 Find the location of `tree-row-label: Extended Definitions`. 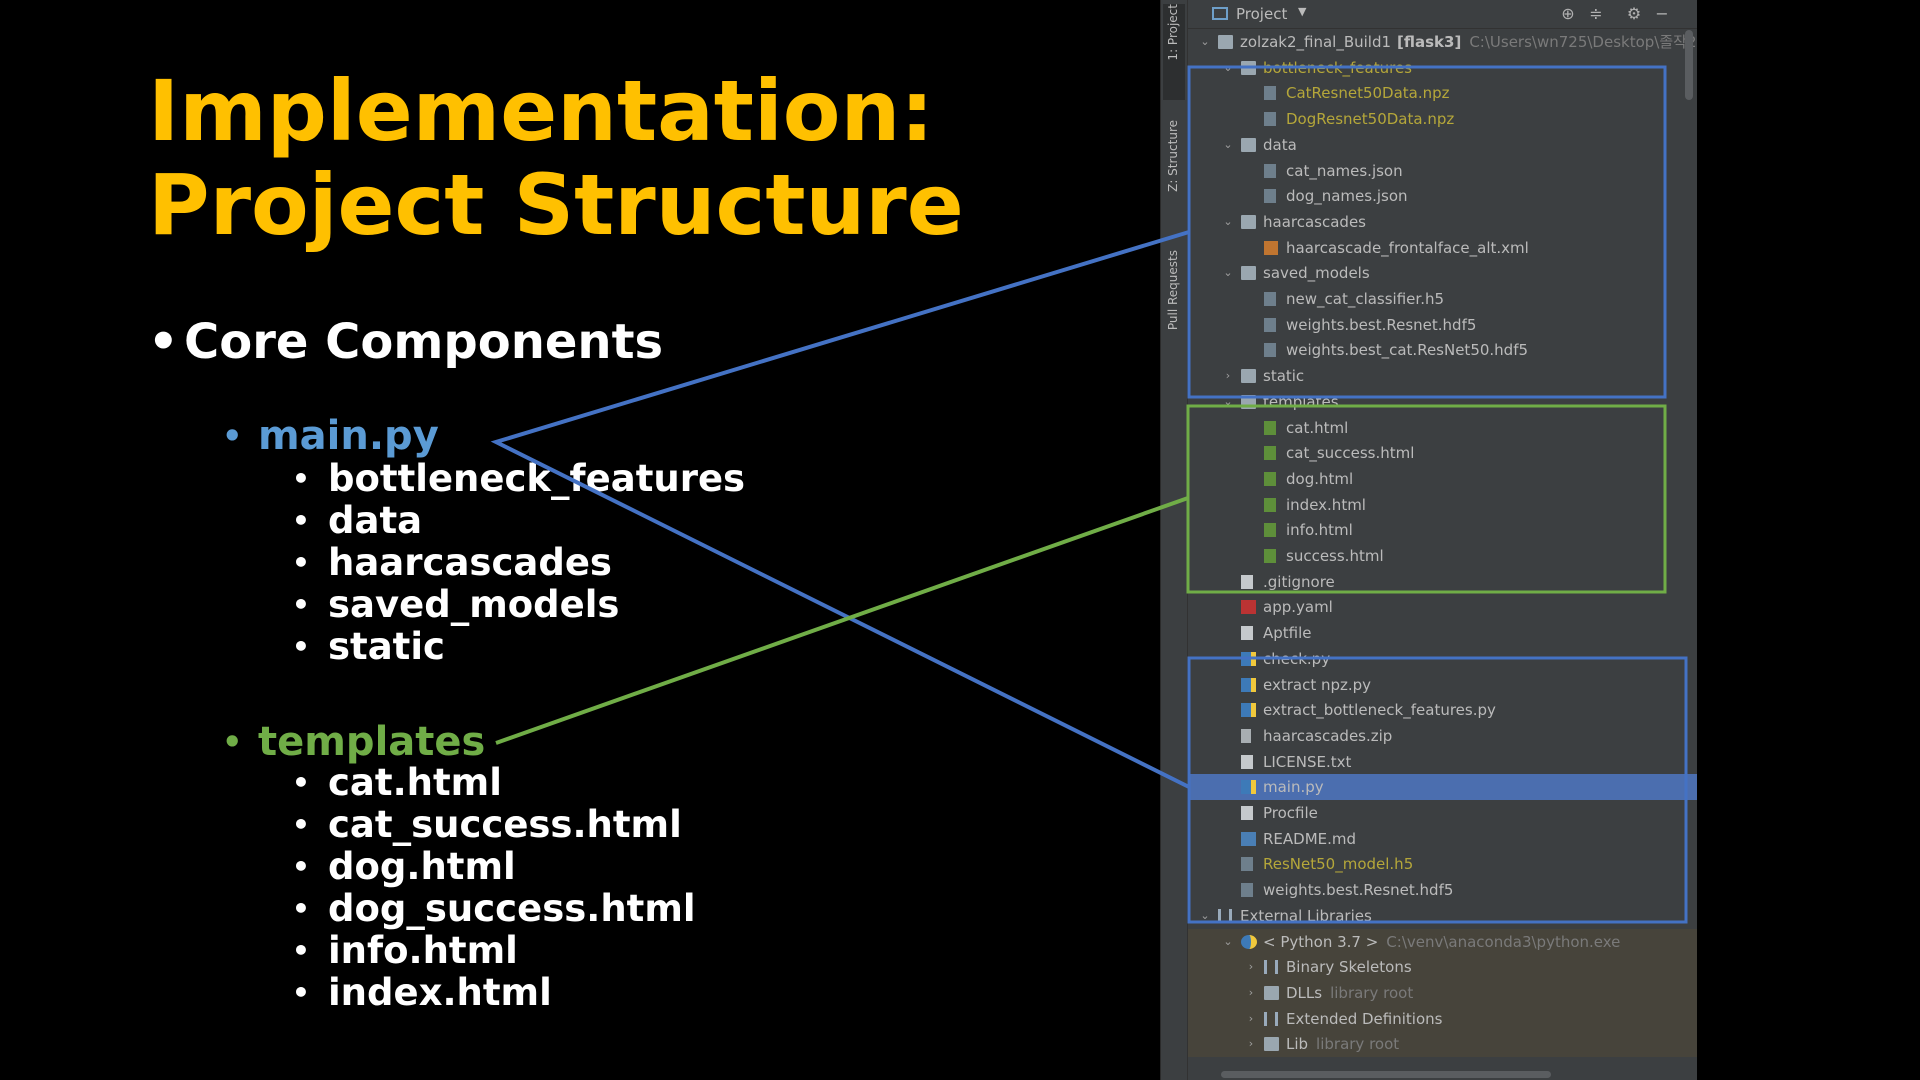

tree-row-label: Extended Definitions is located at coordinates (1364, 1019).